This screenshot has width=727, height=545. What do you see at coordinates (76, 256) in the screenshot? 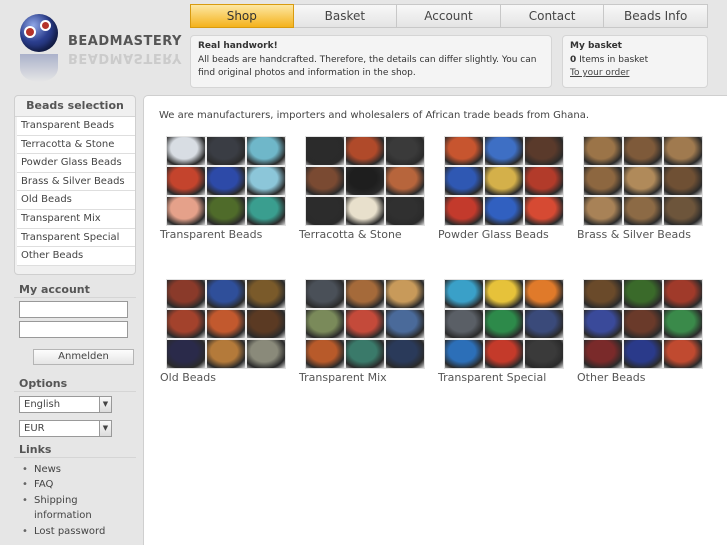
I see `sidebar-item-other-beads: Other Beads` at bounding box center [76, 256].